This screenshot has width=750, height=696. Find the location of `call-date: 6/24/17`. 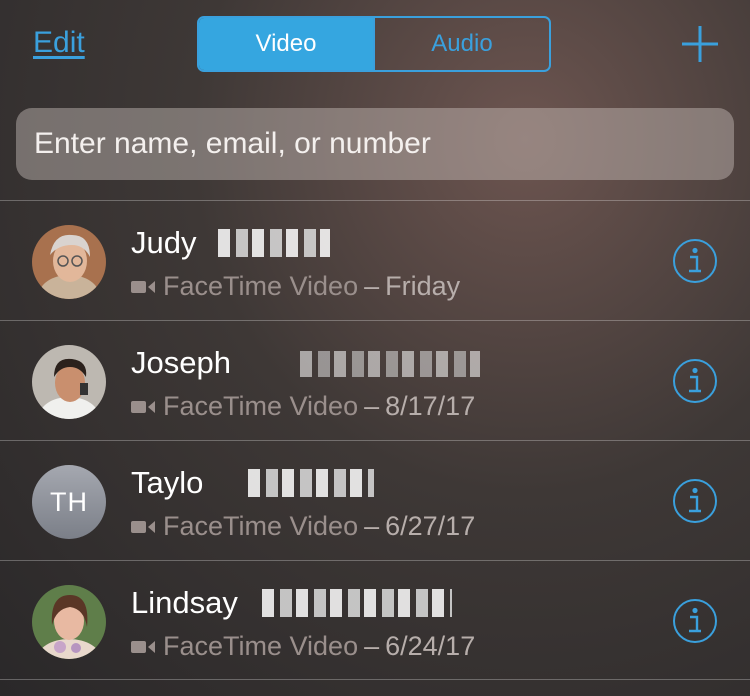

call-date: 6/24/17 is located at coordinates (430, 646).